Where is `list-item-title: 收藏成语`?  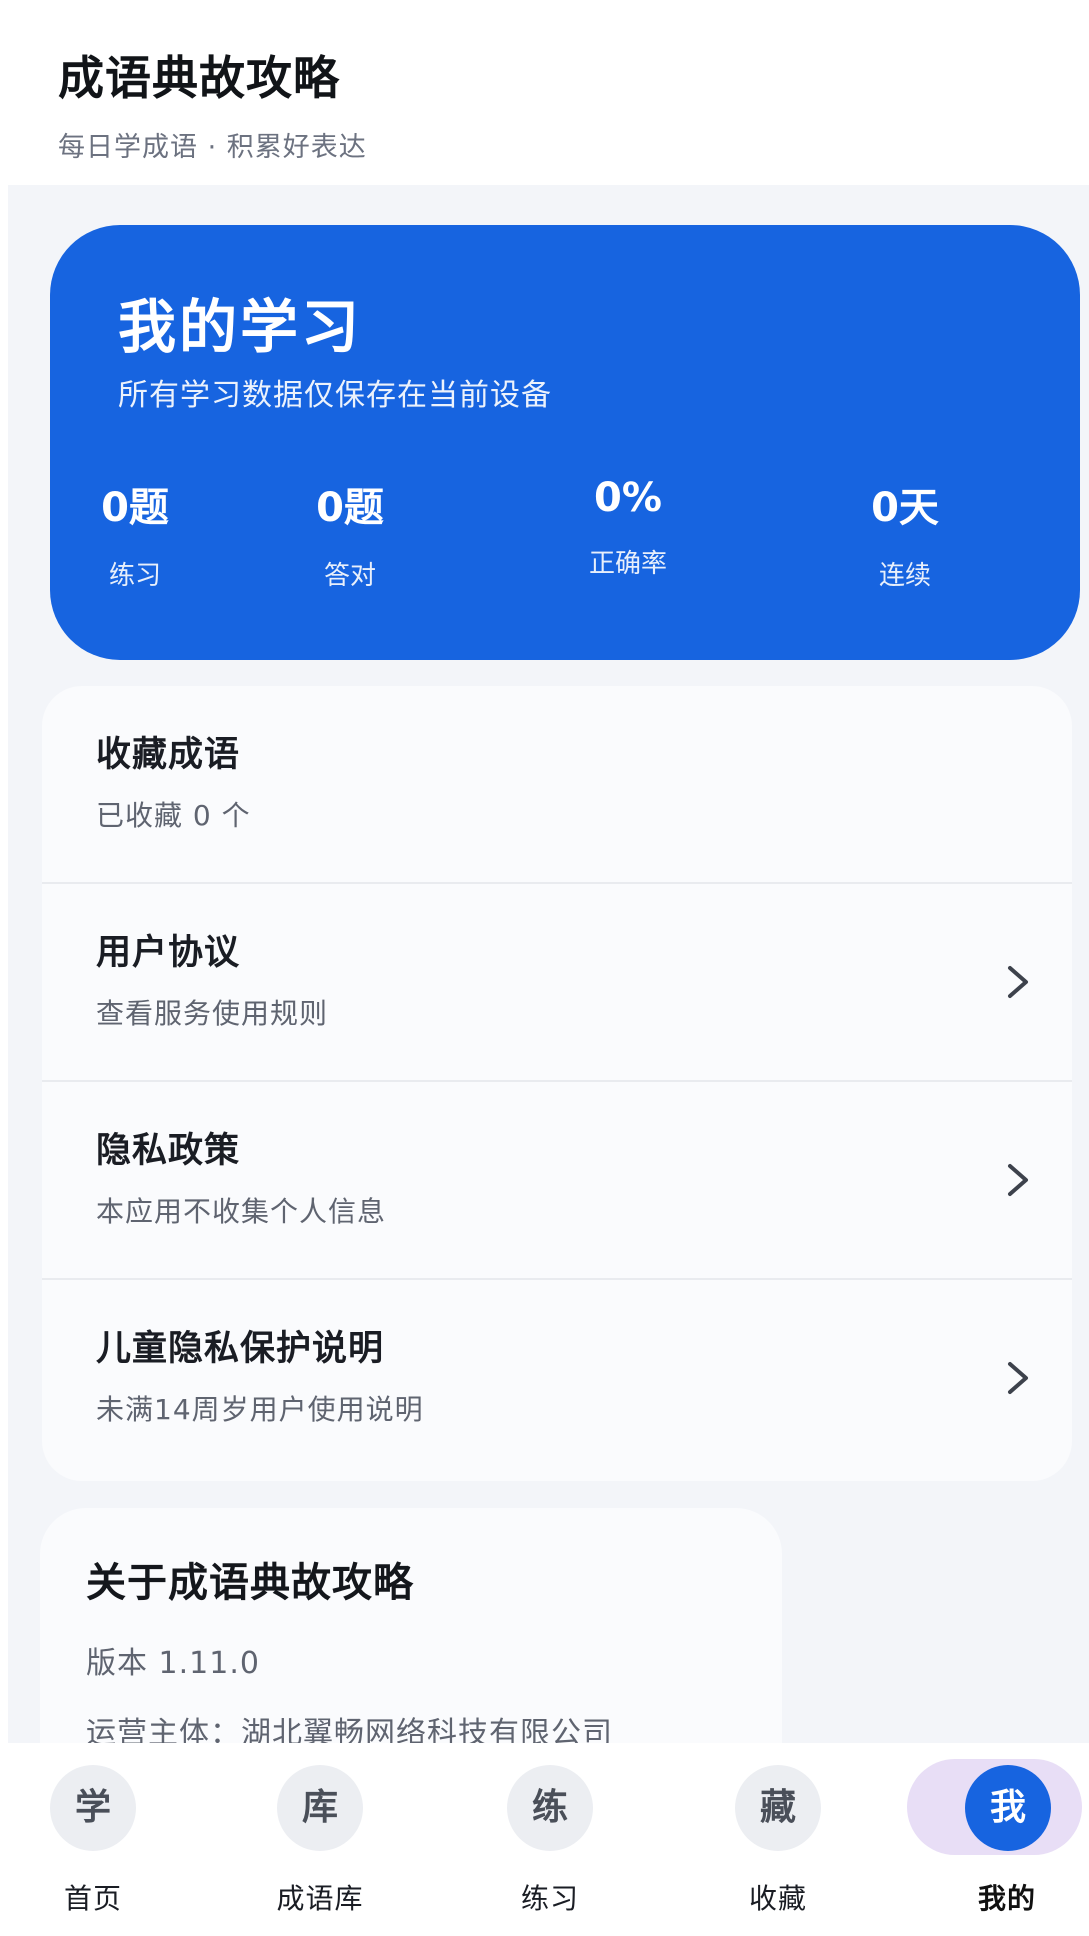 list-item-title: 收藏成语 is located at coordinates (168, 755).